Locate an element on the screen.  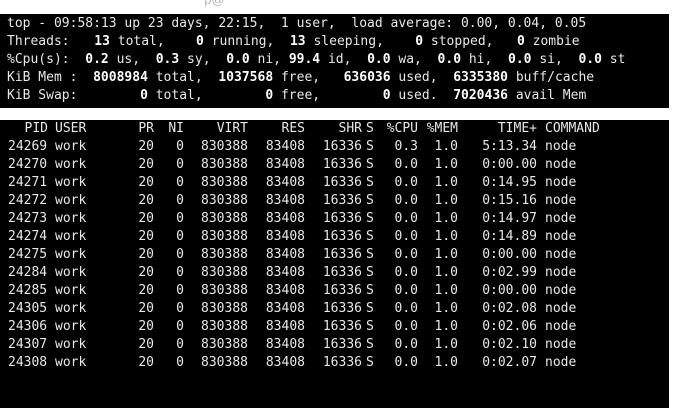
mem-total-label: total, is located at coordinates (179, 77).